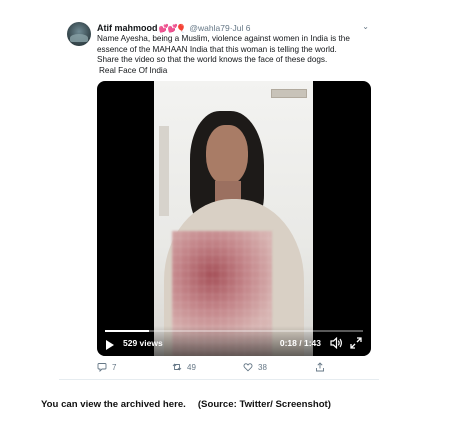 The image size is (450, 431). Describe the element at coordinates (113, 404) in the screenshot. I see `caption-text: You can view the archived here.` at that location.